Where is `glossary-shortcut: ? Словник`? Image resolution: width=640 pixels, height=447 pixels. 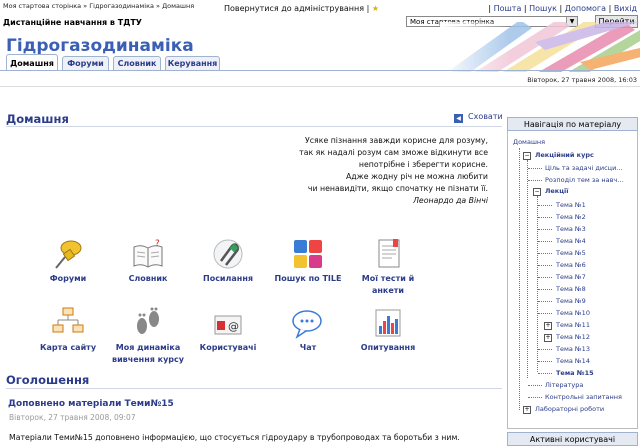 glossary-shortcut: ? Словник is located at coordinates (148, 261).